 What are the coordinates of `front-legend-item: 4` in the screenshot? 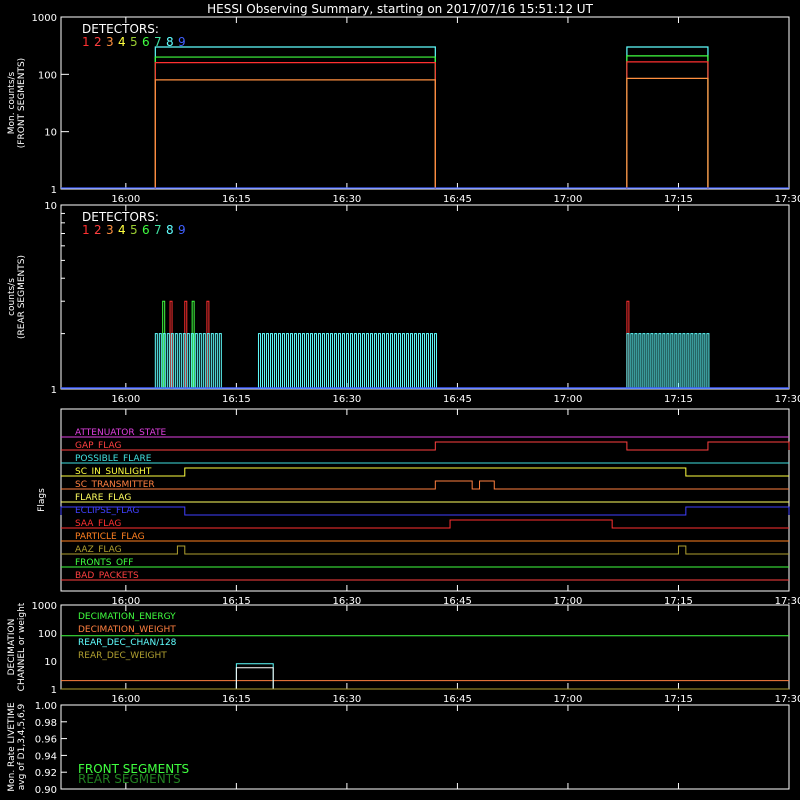 It's located at (122, 42).